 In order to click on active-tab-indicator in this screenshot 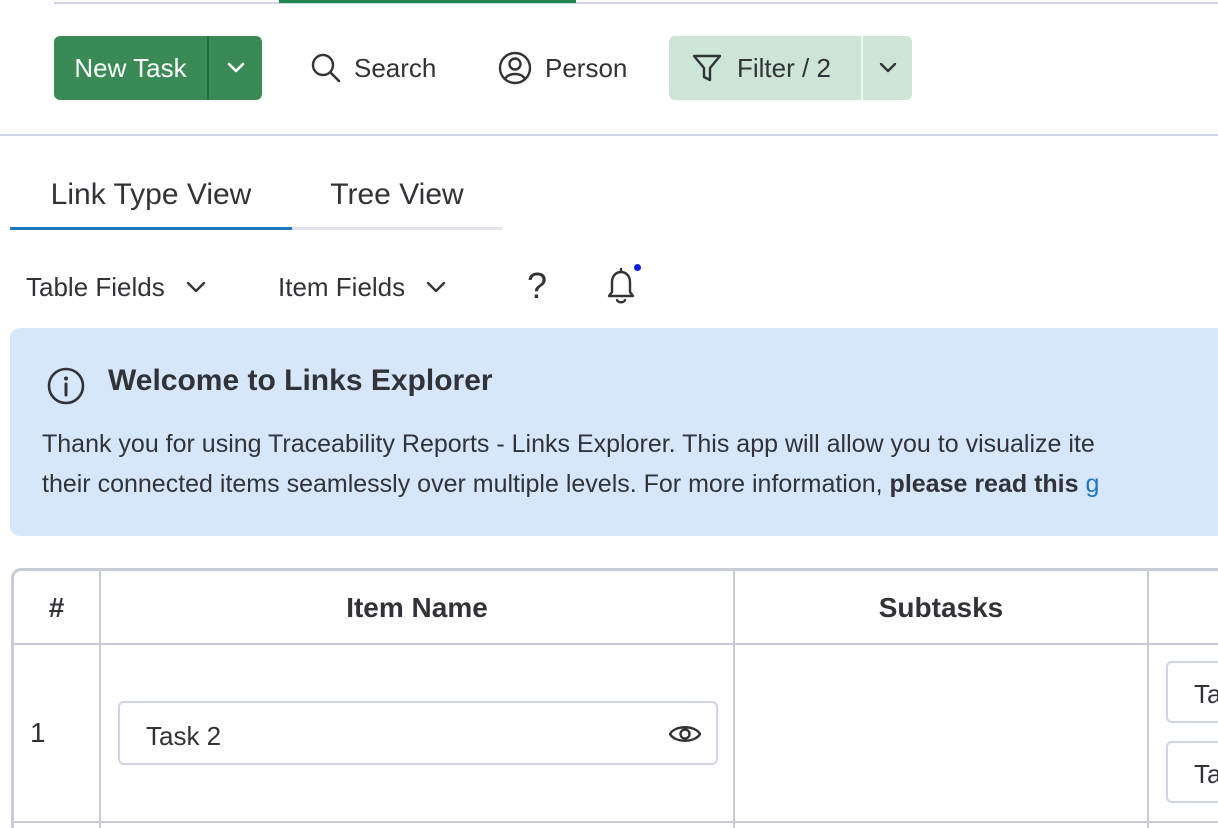, I will do `click(151, 228)`.